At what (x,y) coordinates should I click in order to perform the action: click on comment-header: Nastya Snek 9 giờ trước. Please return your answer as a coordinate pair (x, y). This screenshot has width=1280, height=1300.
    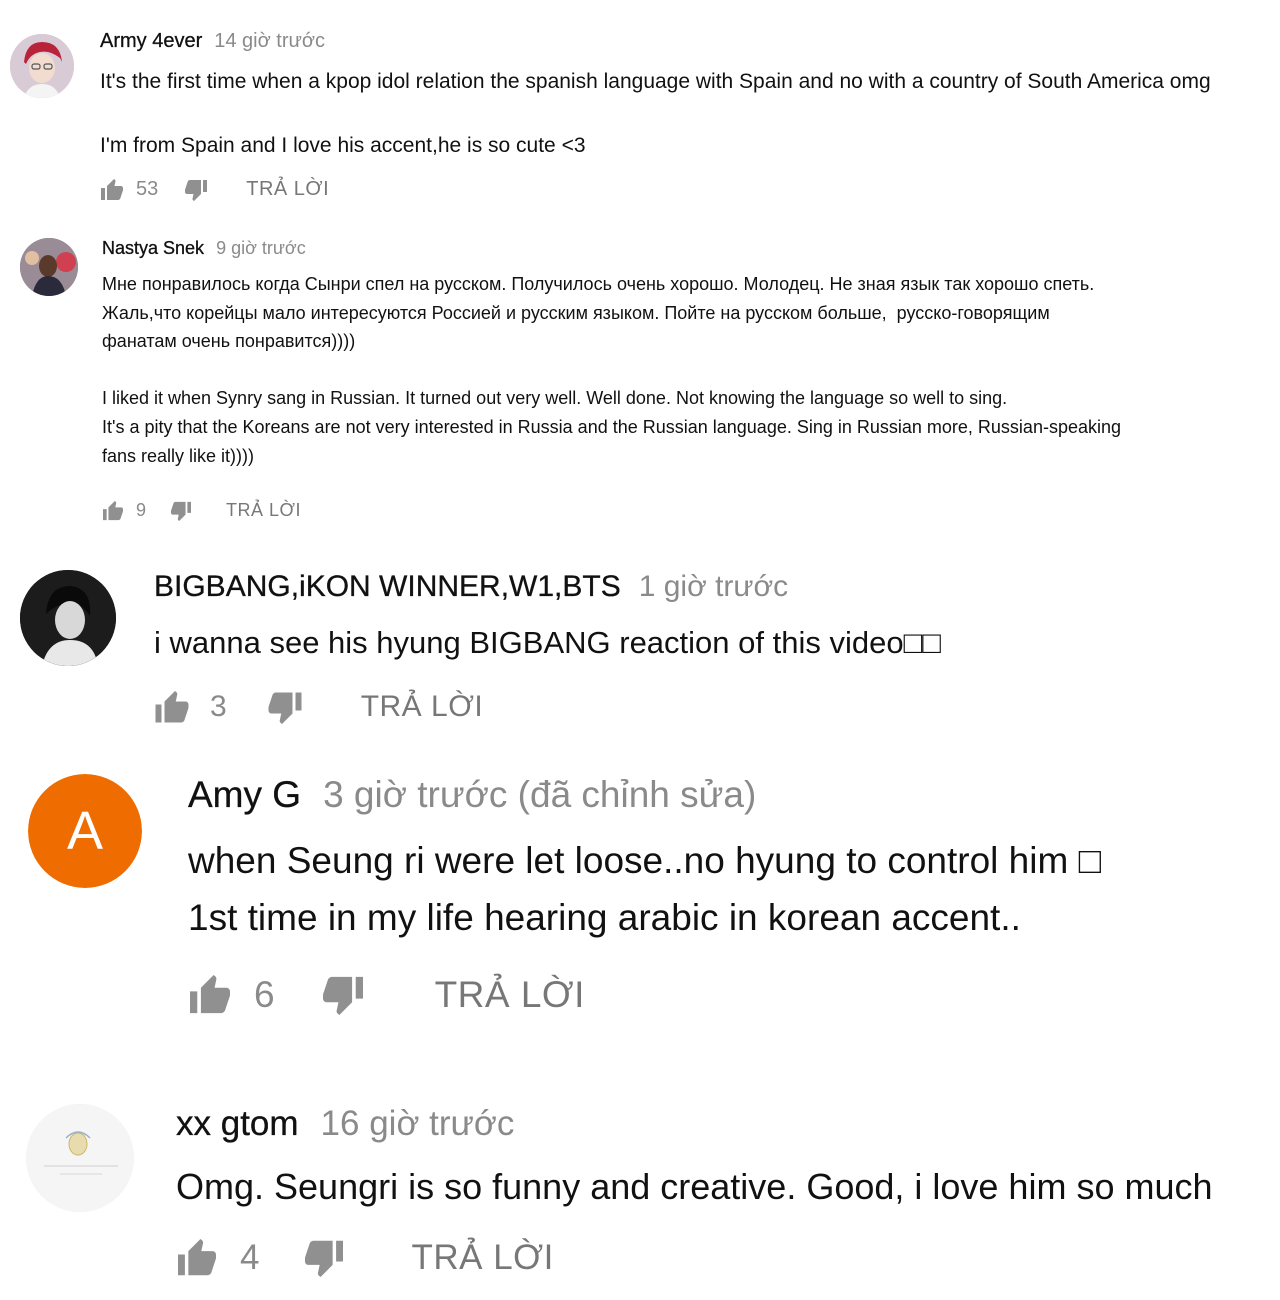
    Looking at the image, I should click on (611, 252).